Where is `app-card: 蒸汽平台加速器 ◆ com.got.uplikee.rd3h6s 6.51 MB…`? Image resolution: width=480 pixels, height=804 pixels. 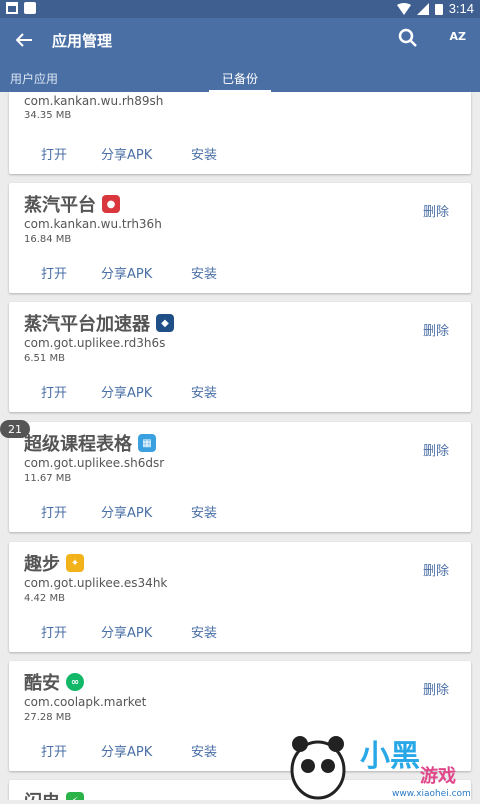 app-card: 蒸汽平台加速器 ◆ com.got.uplikee.rd3h6s 6.51 MB… is located at coordinates (240, 357).